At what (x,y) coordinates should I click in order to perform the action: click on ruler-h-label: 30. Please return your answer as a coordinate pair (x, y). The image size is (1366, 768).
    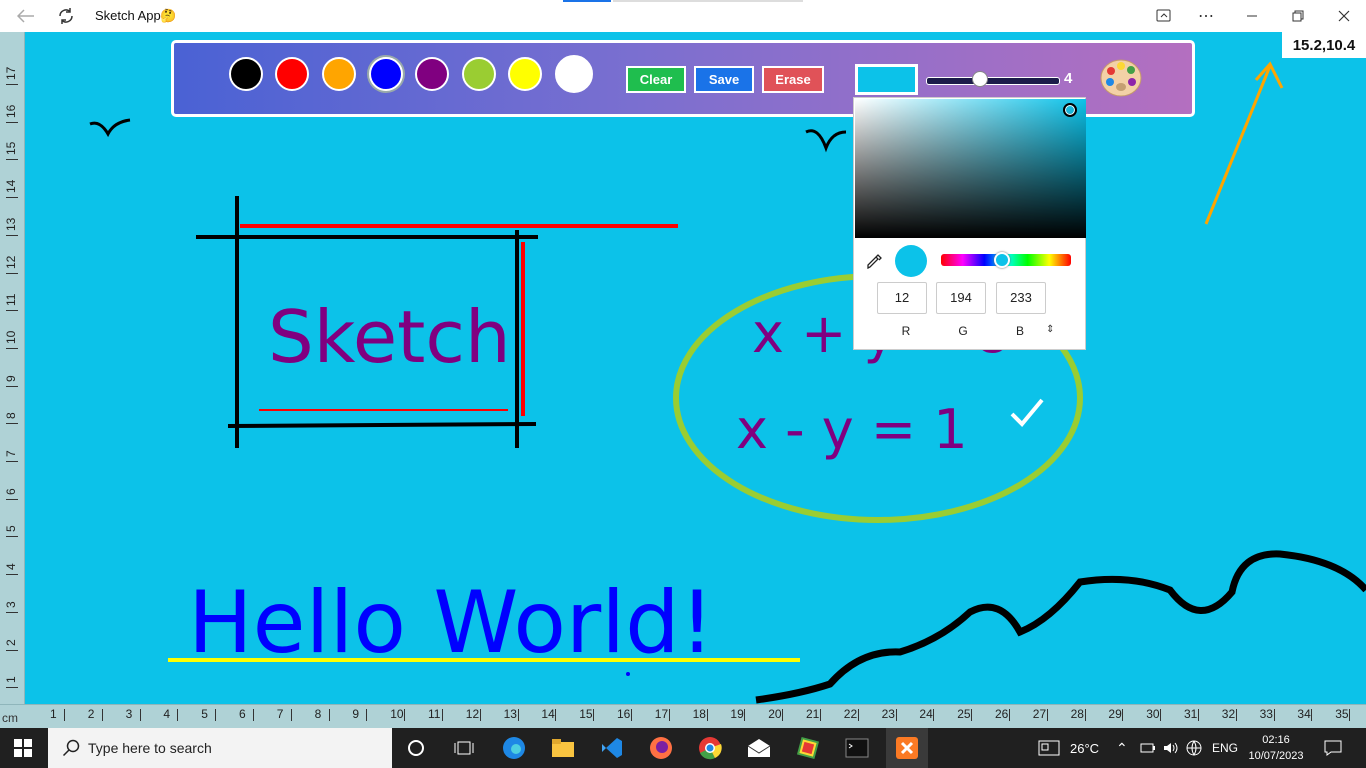
    Looking at the image, I should click on (1153, 714).